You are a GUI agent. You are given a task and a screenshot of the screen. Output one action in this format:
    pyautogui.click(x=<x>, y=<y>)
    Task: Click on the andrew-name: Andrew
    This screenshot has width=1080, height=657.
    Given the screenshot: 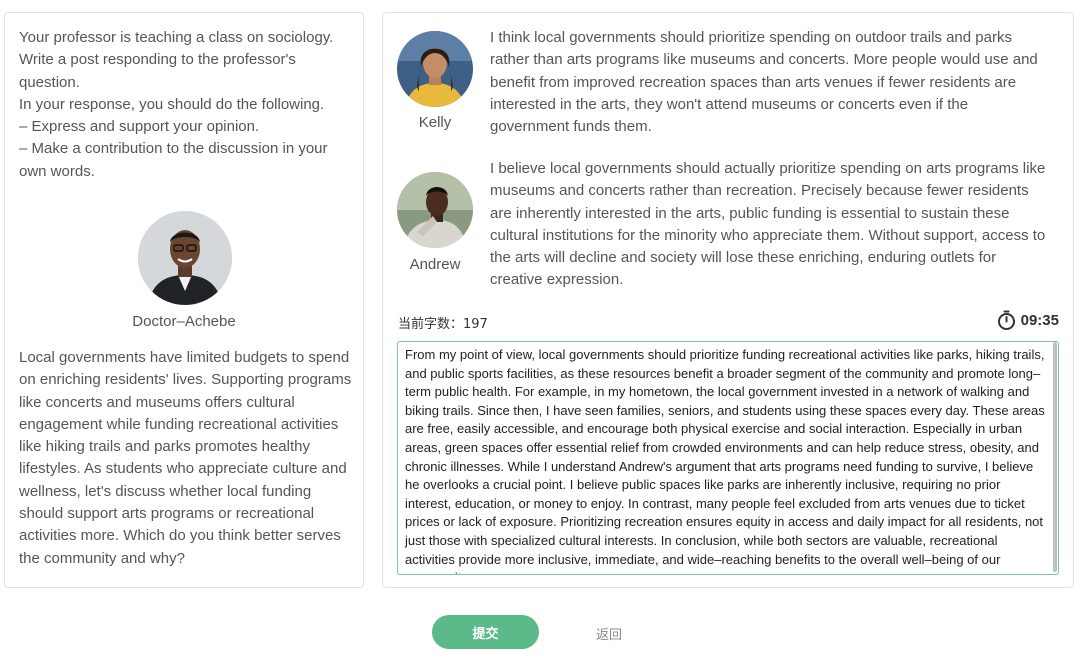 What is the action you would take?
    pyautogui.click(x=435, y=264)
    